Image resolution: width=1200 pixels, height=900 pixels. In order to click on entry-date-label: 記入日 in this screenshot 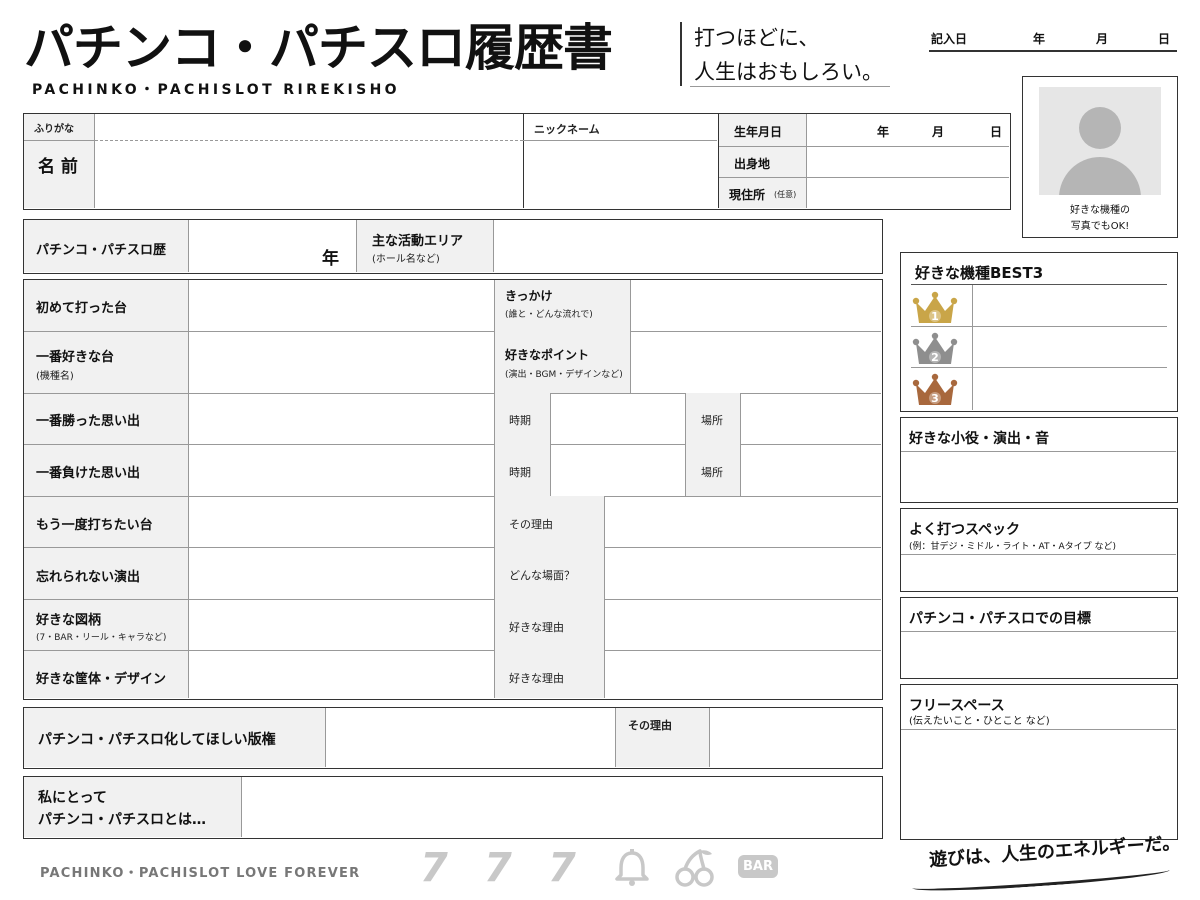, I will do `click(949, 39)`.